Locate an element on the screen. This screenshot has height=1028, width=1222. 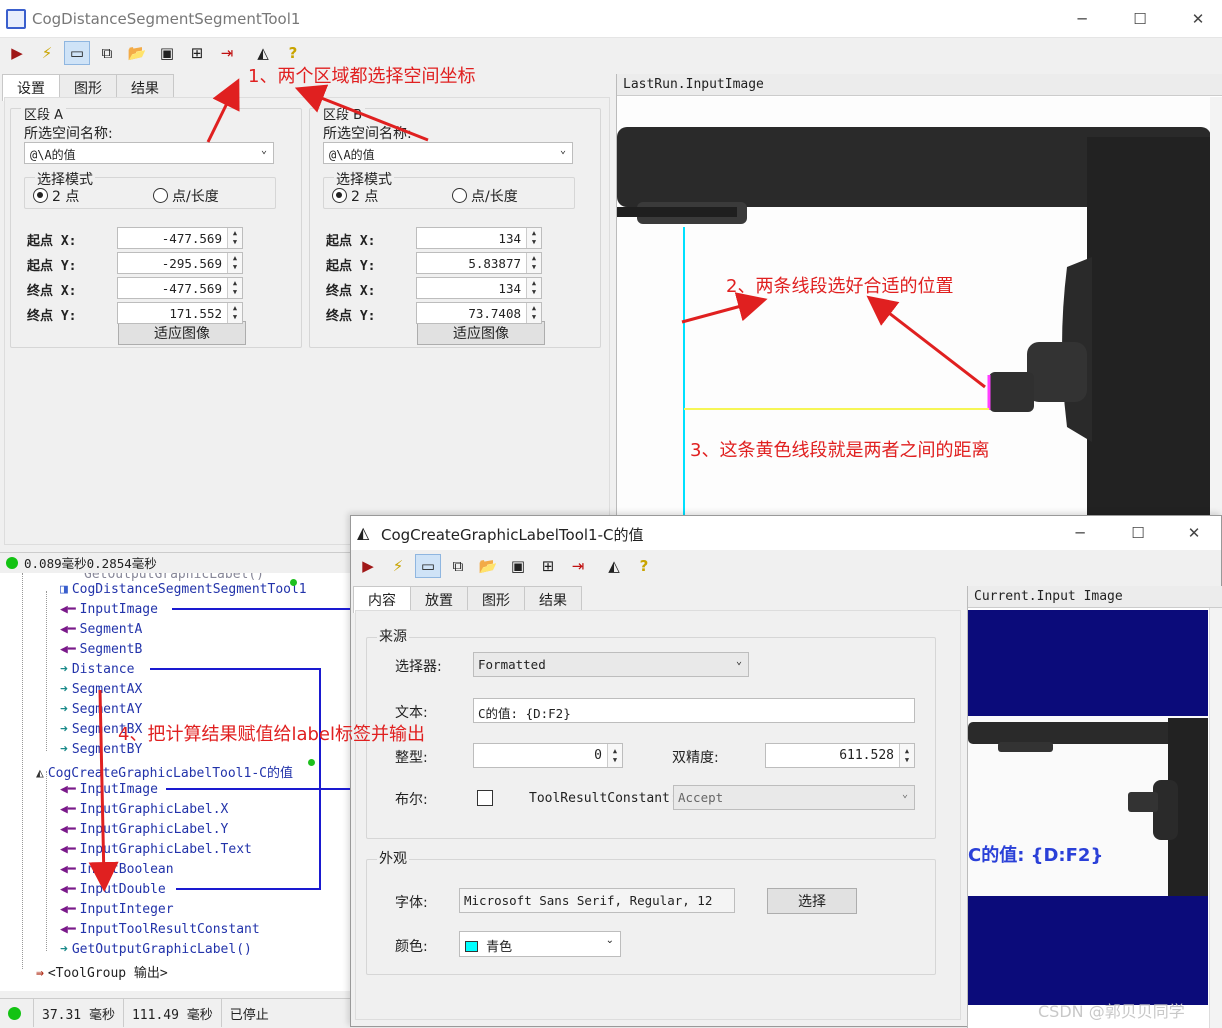
row-value: 134 is located at coordinates (509, 288).